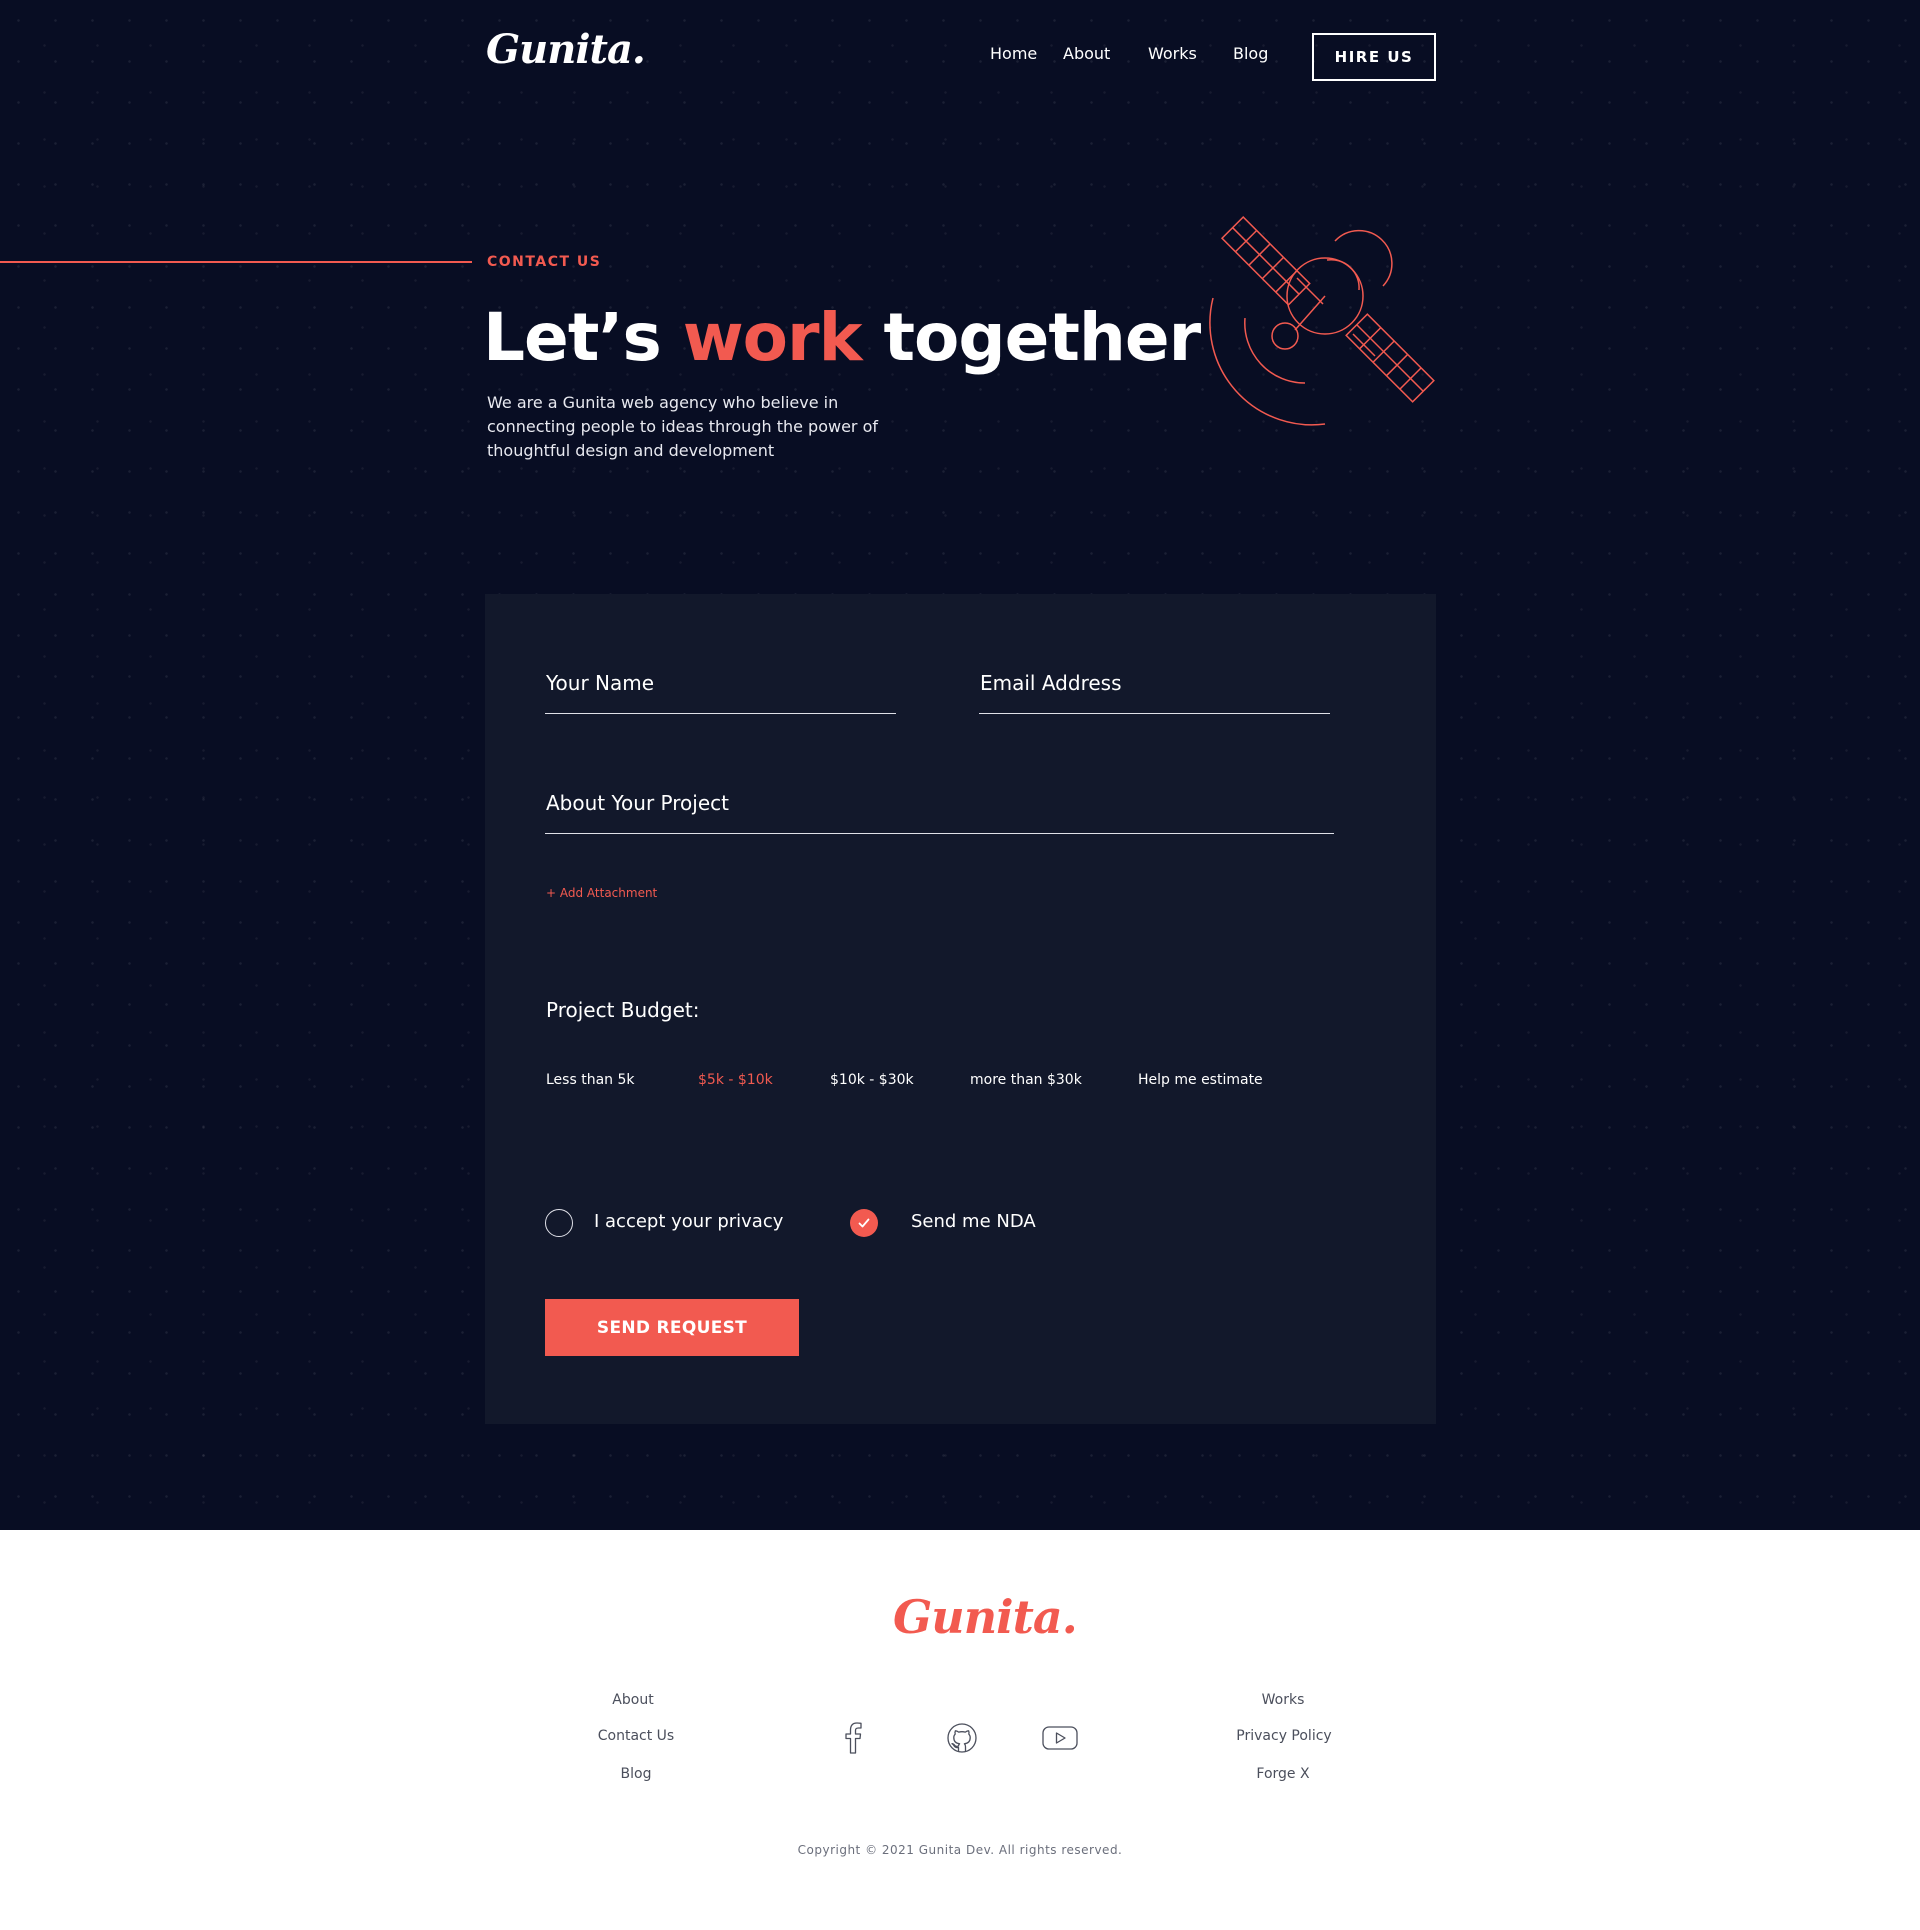 The height and width of the screenshot is (1930, 1920). What do you see at coordinates (636, 1736) in the screenshot?
I see `footer-link-contact: Contact Us` at bounding box center [636, 1736].